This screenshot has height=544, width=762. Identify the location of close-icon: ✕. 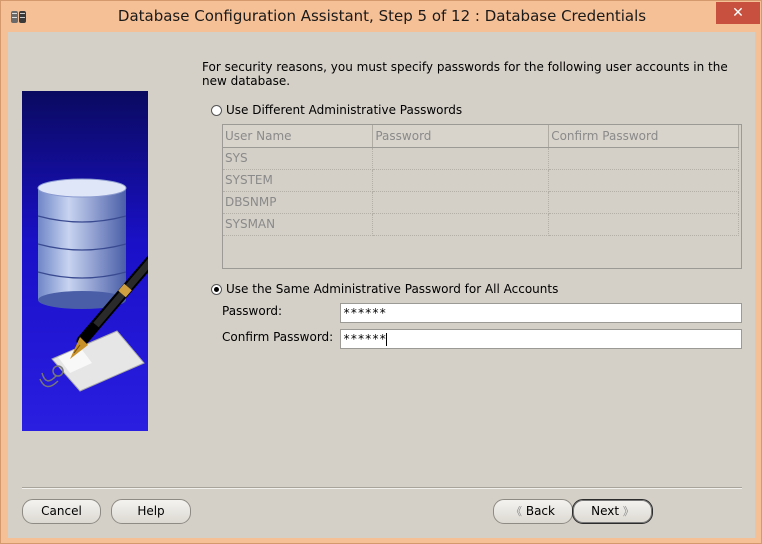
(738, 13).